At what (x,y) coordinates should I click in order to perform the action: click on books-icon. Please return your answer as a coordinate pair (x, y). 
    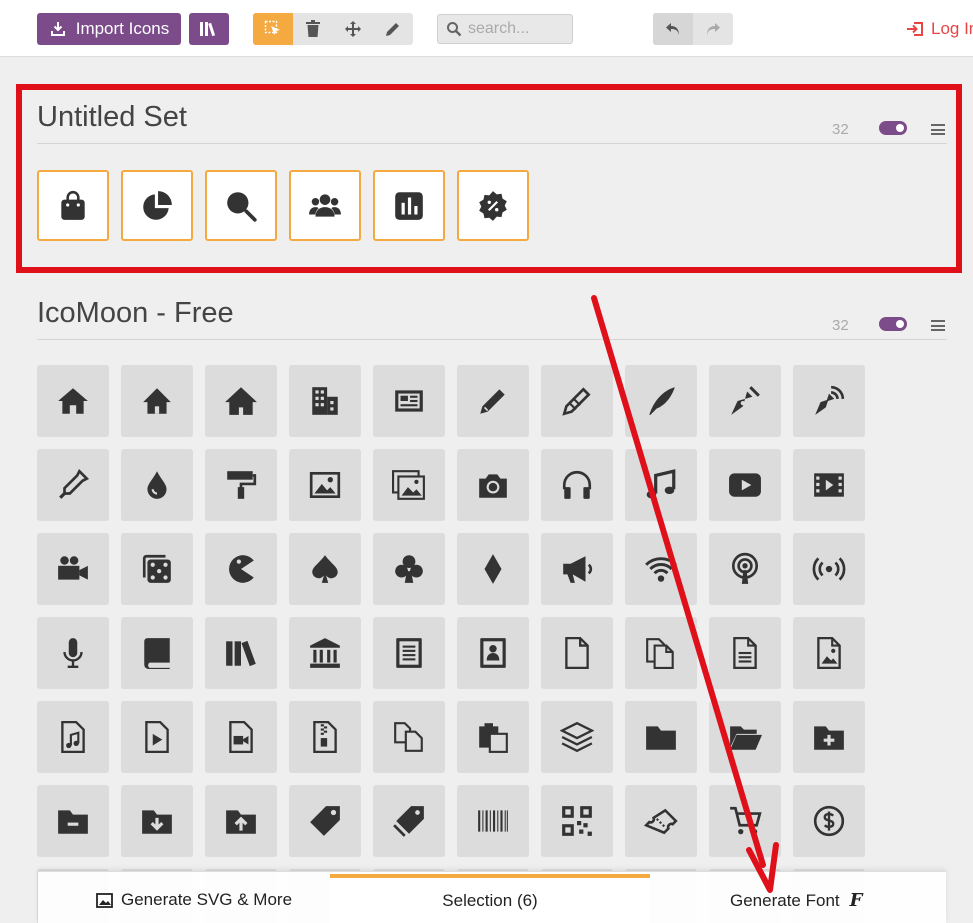
    Looking at the image, I should click on (241, 653).